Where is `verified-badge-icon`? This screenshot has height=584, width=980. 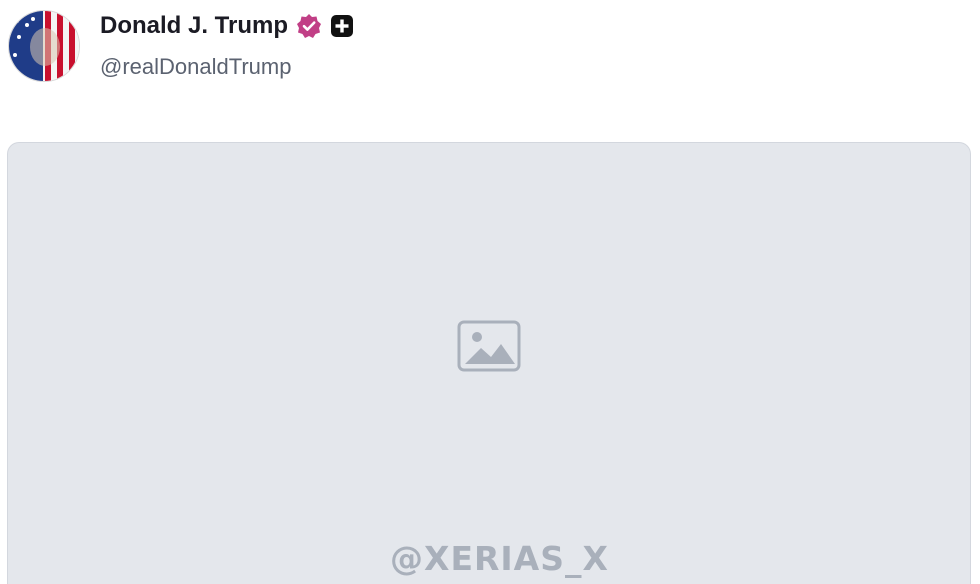 verified-badge-icon is located at coordinates (309, 26).